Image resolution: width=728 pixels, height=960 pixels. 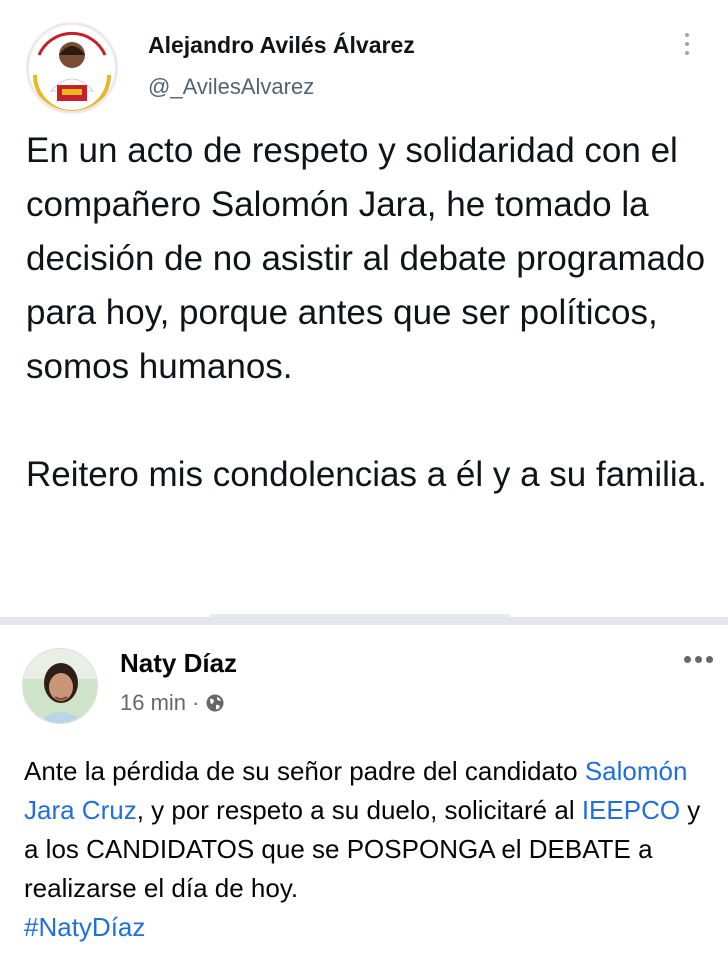 What do you see at coordinates (687, 45) in the screenshot?
I see `vertical-dots-icon` at bounding box center [687, 45].